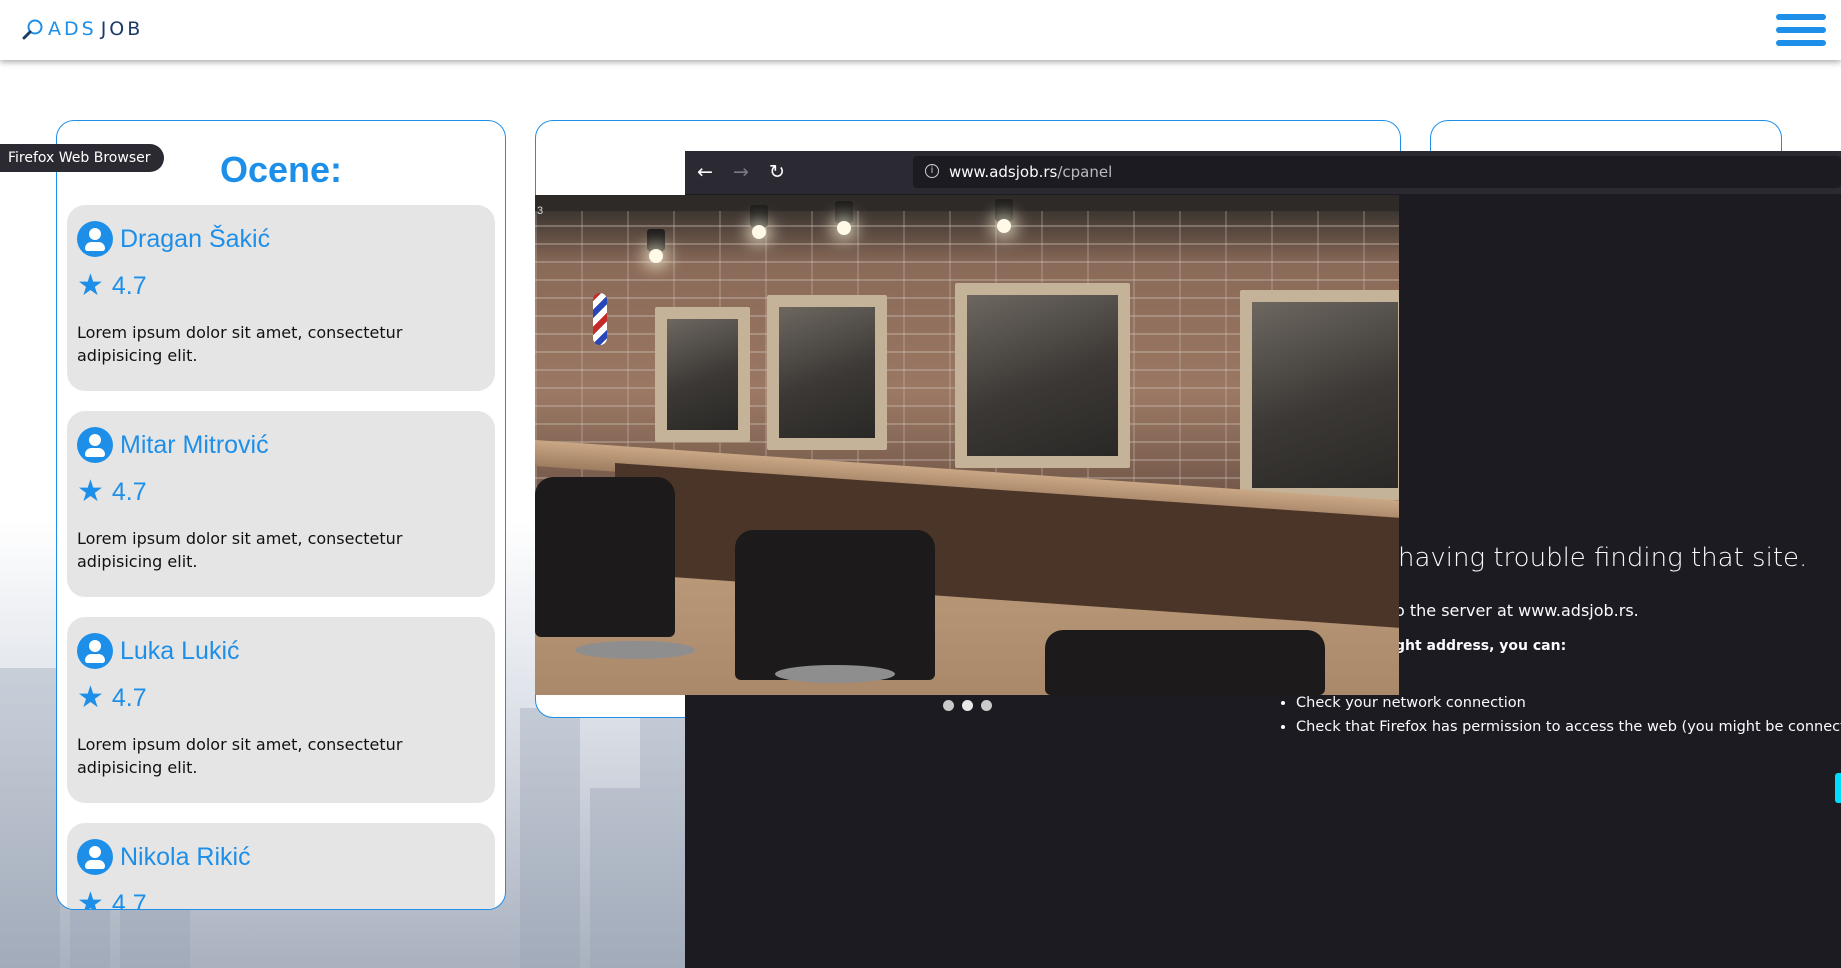 The height and width of the screenshot is (968, 1841). What do you see at coordinates (180, 650) in the screenshot?
I see `reviewer-name: Luka Lukić` at bounding box center [180, 650].